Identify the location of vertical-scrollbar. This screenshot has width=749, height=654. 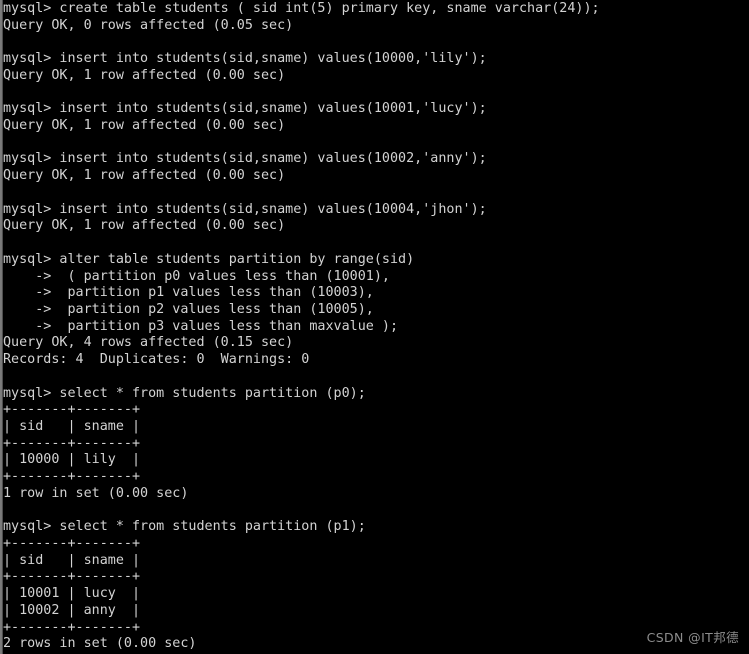
(1, 327).